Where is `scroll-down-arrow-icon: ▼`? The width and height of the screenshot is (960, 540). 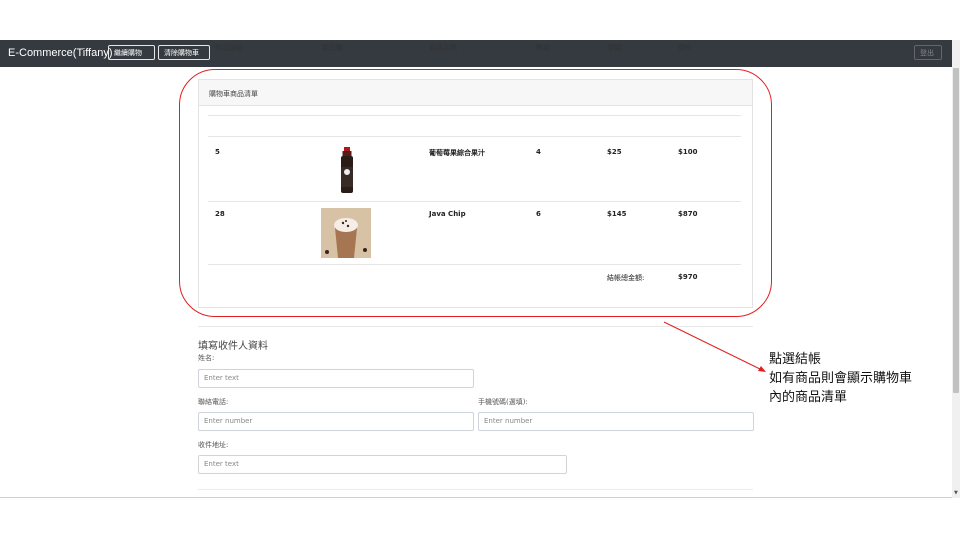 scroll-down-arrow-icon: ▼ is located at coordinates (956, 493).